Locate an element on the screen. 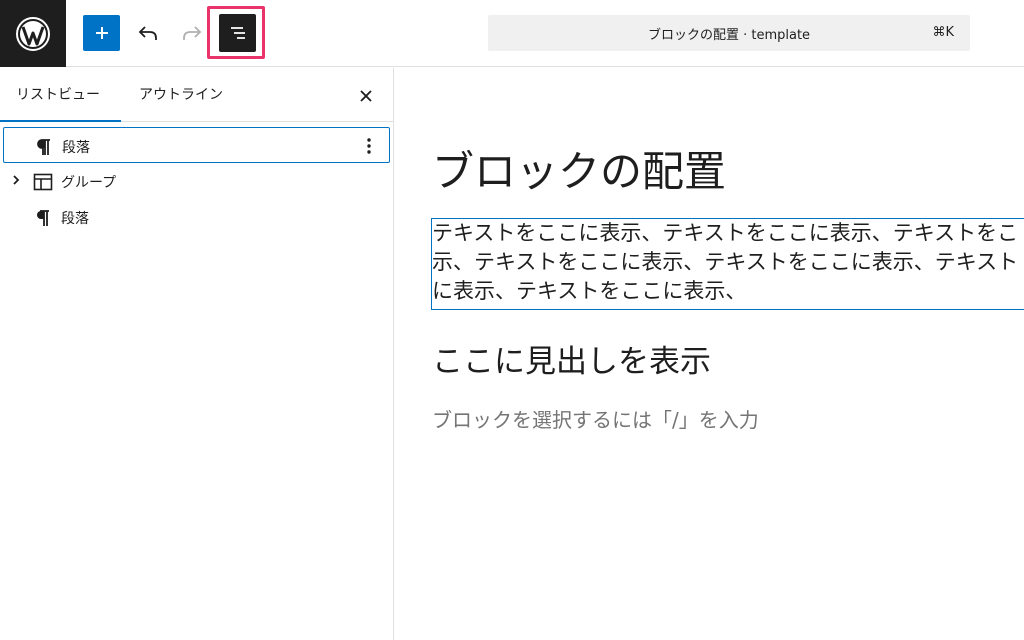 The height and width of the screenshot is (640, 1024). paragraph-line: に表示、テキストをここに表示、 is located at coordinates (589, 291).